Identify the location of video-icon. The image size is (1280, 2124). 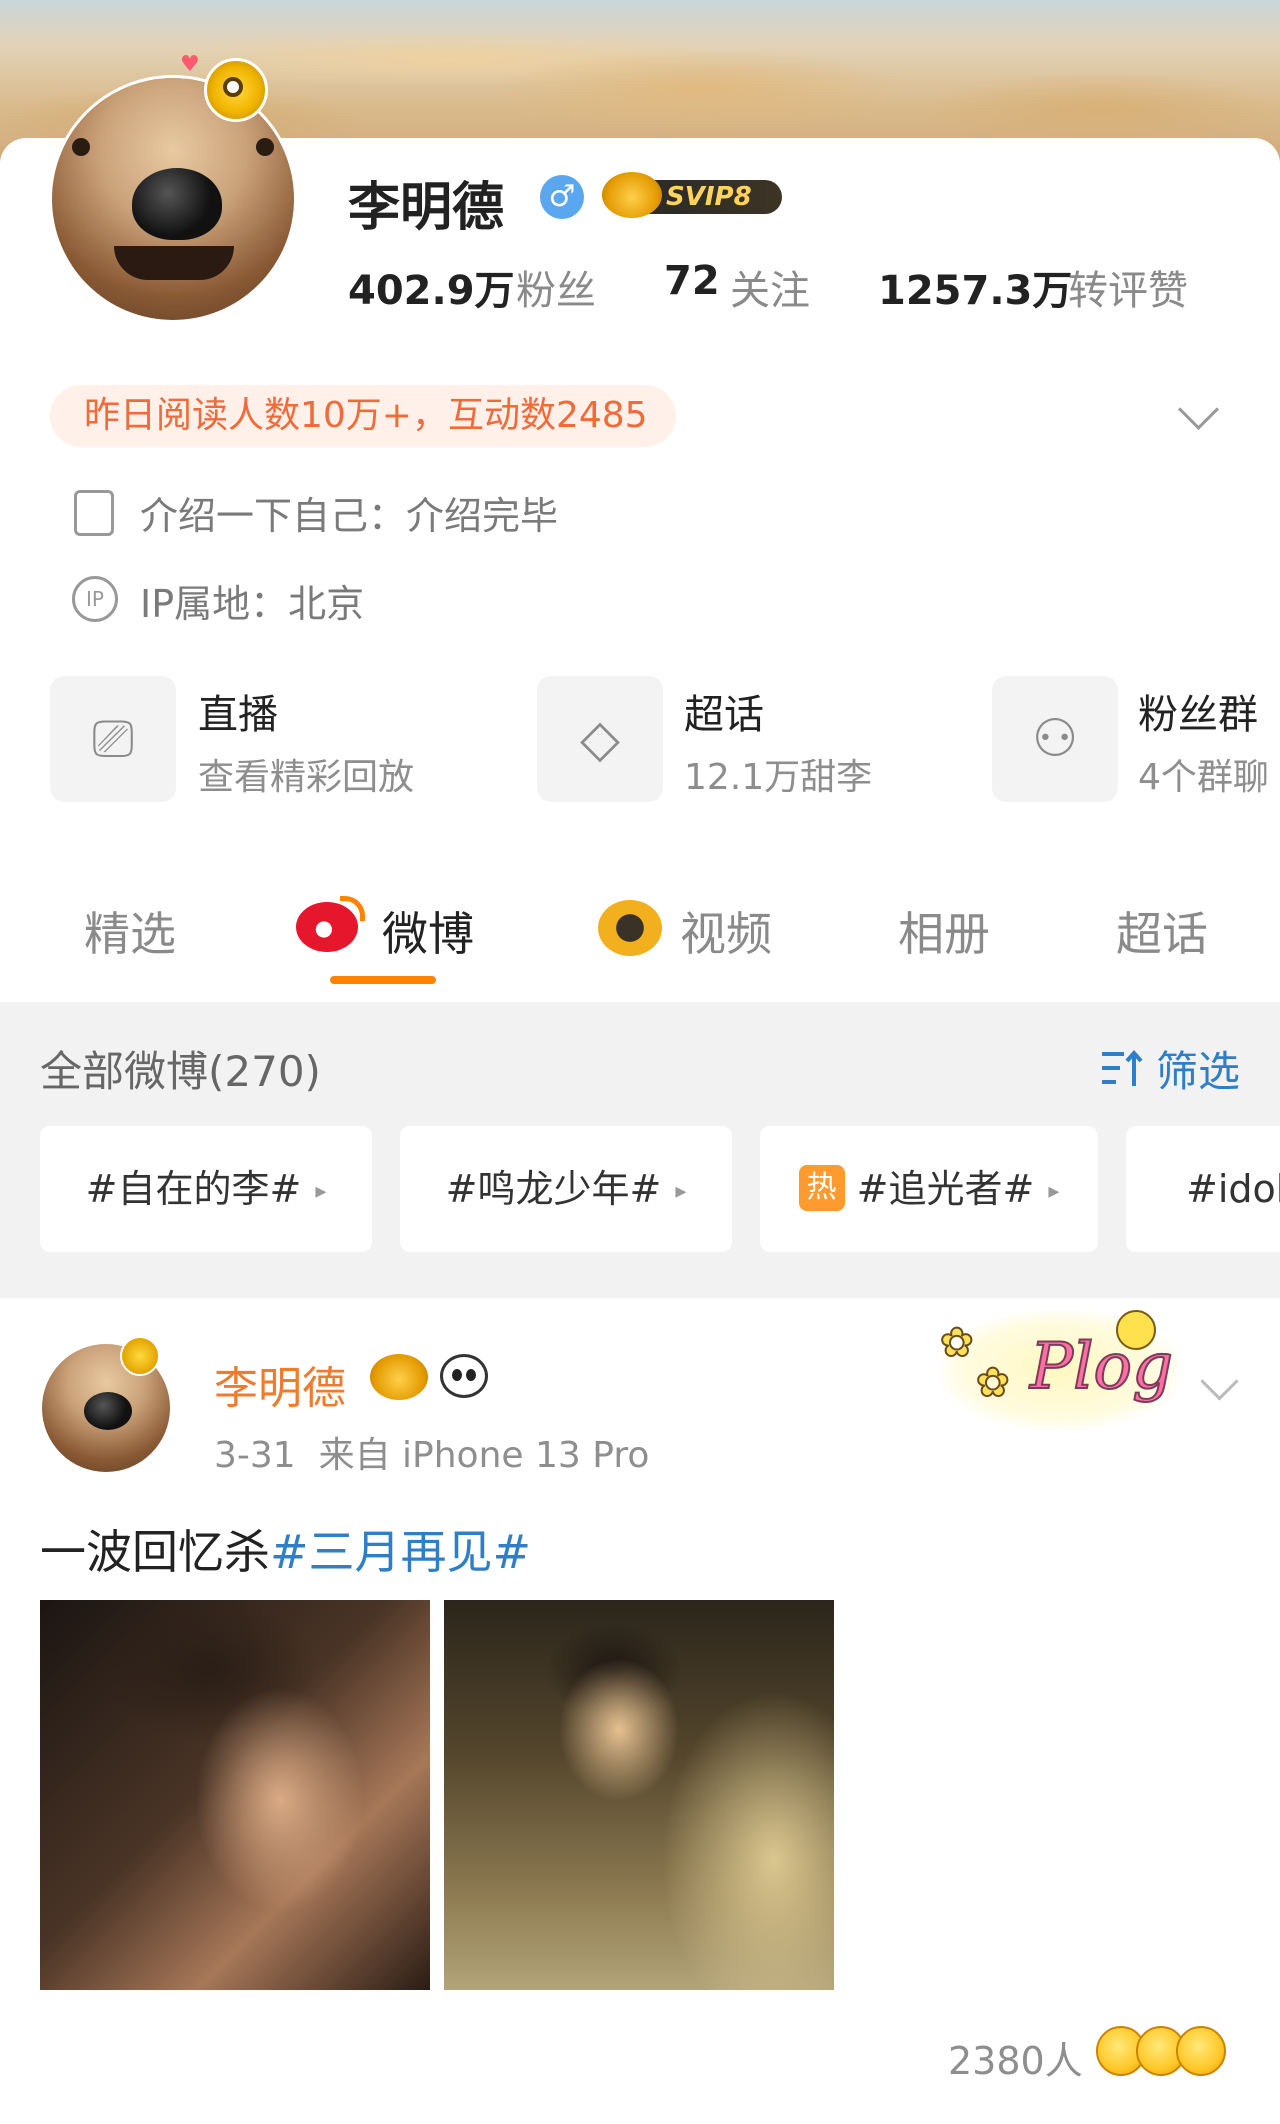
(630, 928).